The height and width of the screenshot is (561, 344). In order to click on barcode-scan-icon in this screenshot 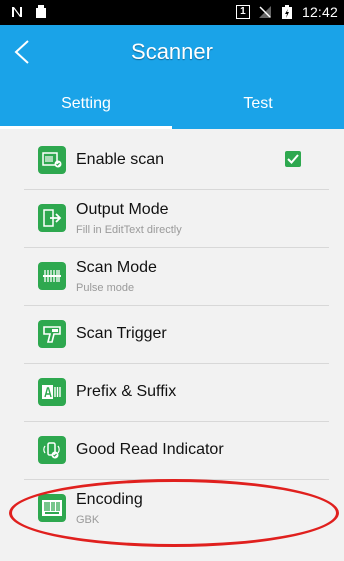, I will do `click(52, 160)`.